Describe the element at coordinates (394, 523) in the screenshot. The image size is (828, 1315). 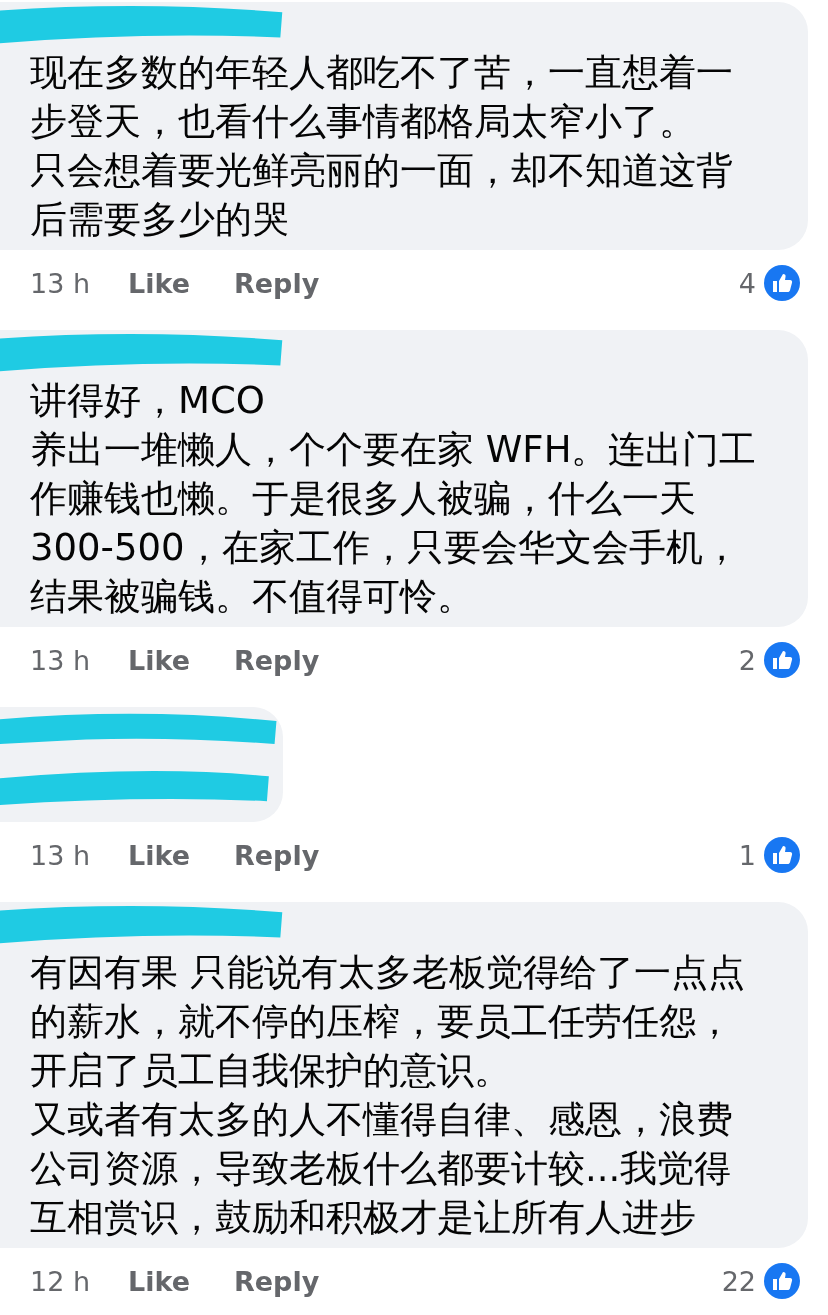
I see `comment-text: 养出一堆懒人，个个要在家 WFH。连出门工作赚钱也懒。于是很多人被骗，什么一天300-500，在家工作，只要会华文会手机，结果被骗钱。不值得可怜。` at that location.